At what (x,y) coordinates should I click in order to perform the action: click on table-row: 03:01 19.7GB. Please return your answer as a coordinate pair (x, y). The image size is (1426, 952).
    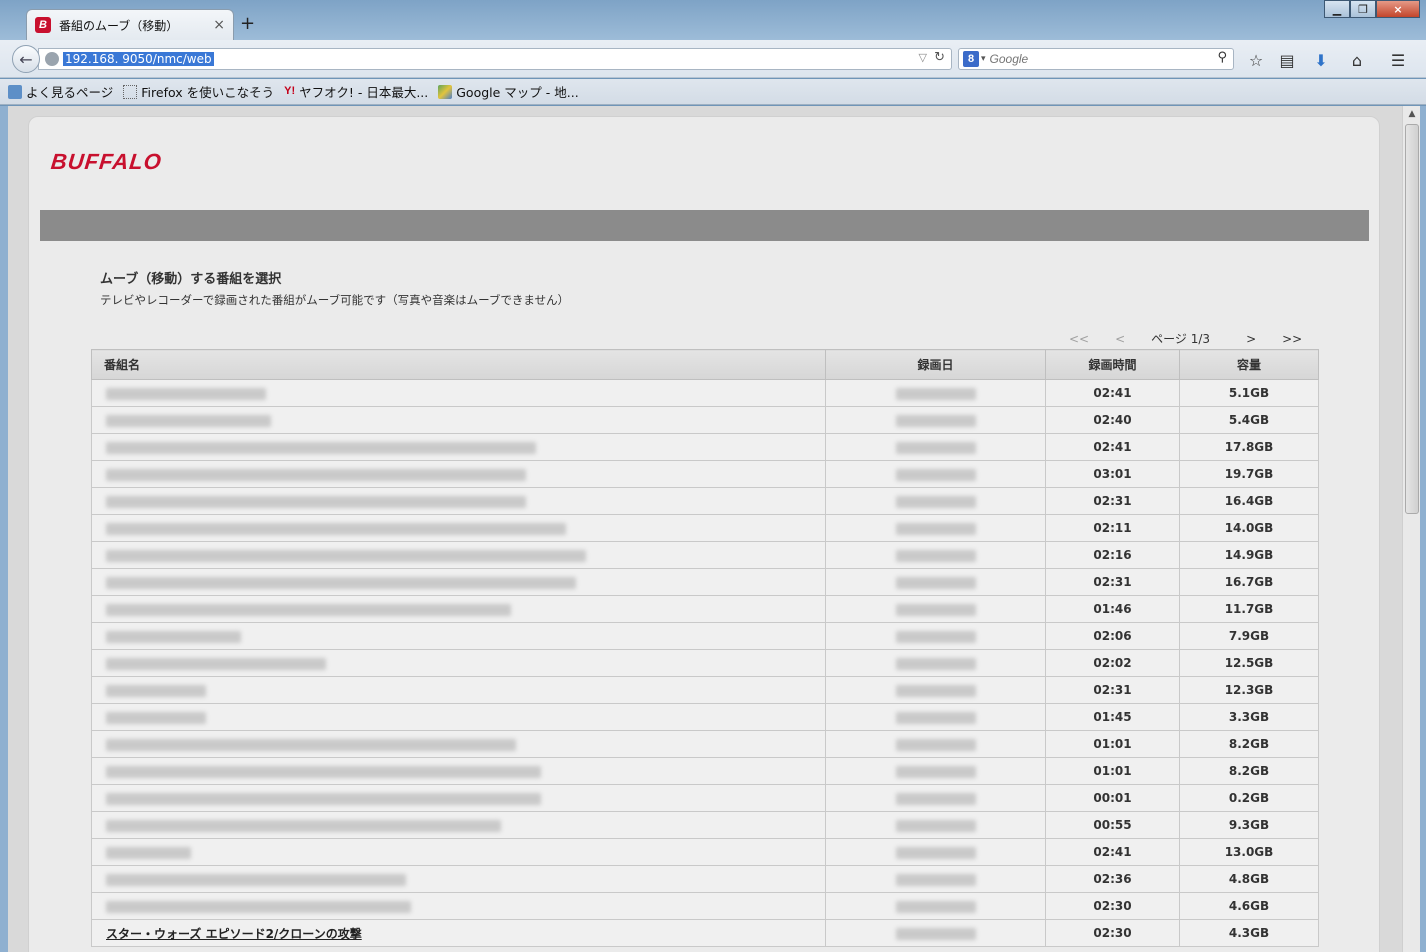
    Looking at the image, I should click on (705, 474).